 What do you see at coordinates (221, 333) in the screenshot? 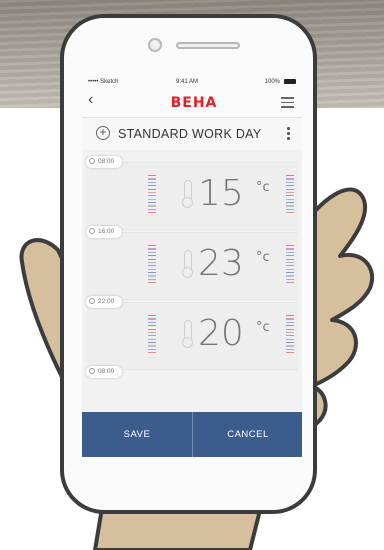
I see `temperature-value: 20` at bounding box center [221, 333].